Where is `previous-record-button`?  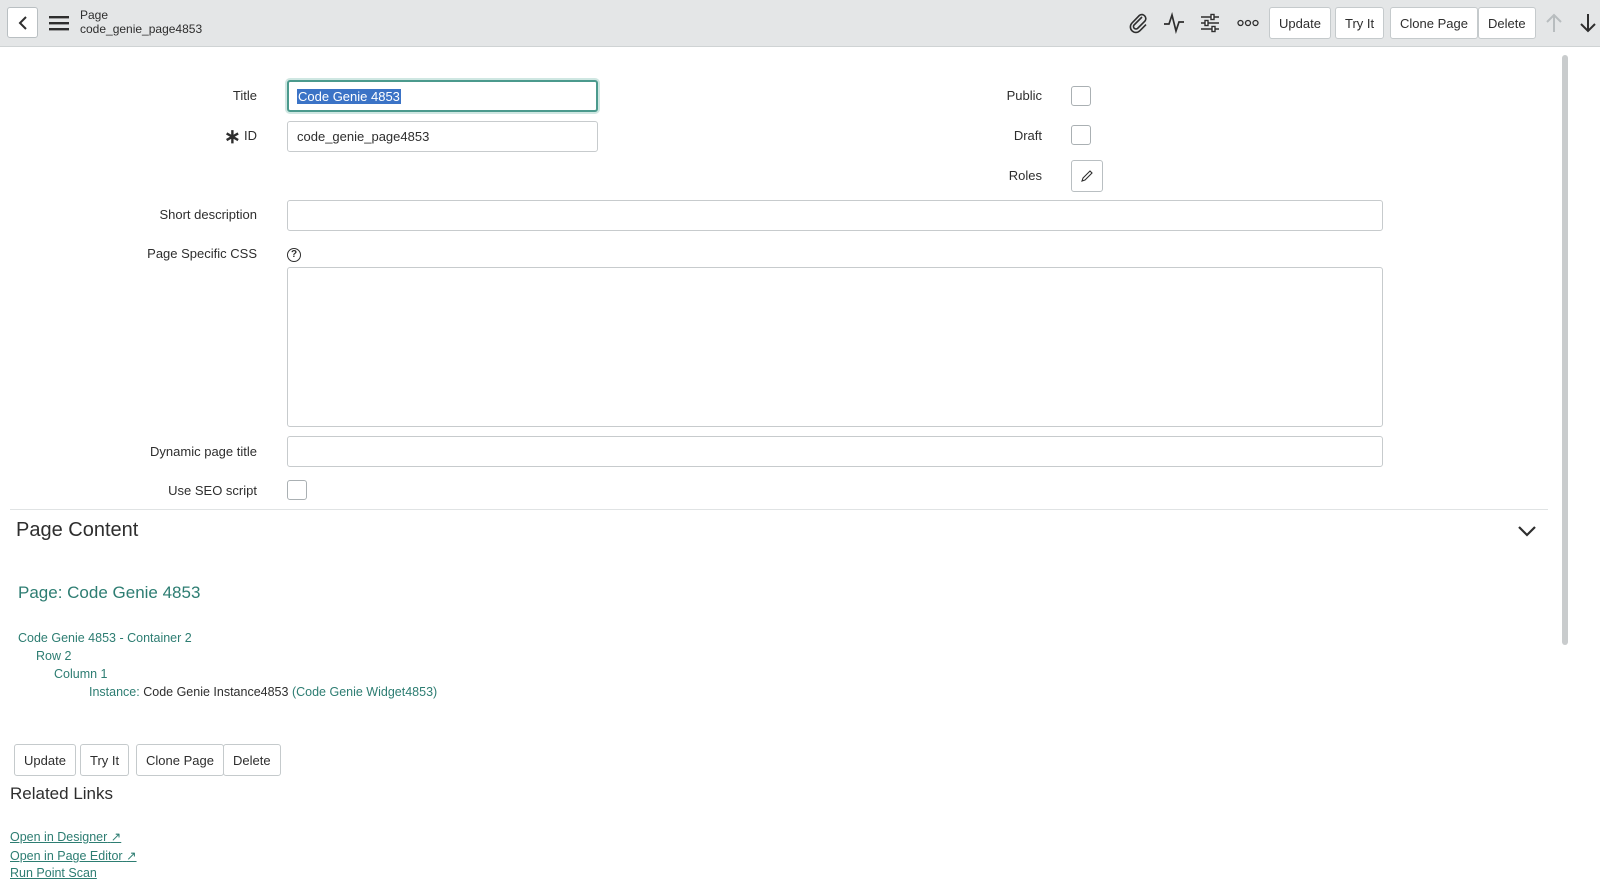 previous-record-button is located at coordinates (1554, 23).